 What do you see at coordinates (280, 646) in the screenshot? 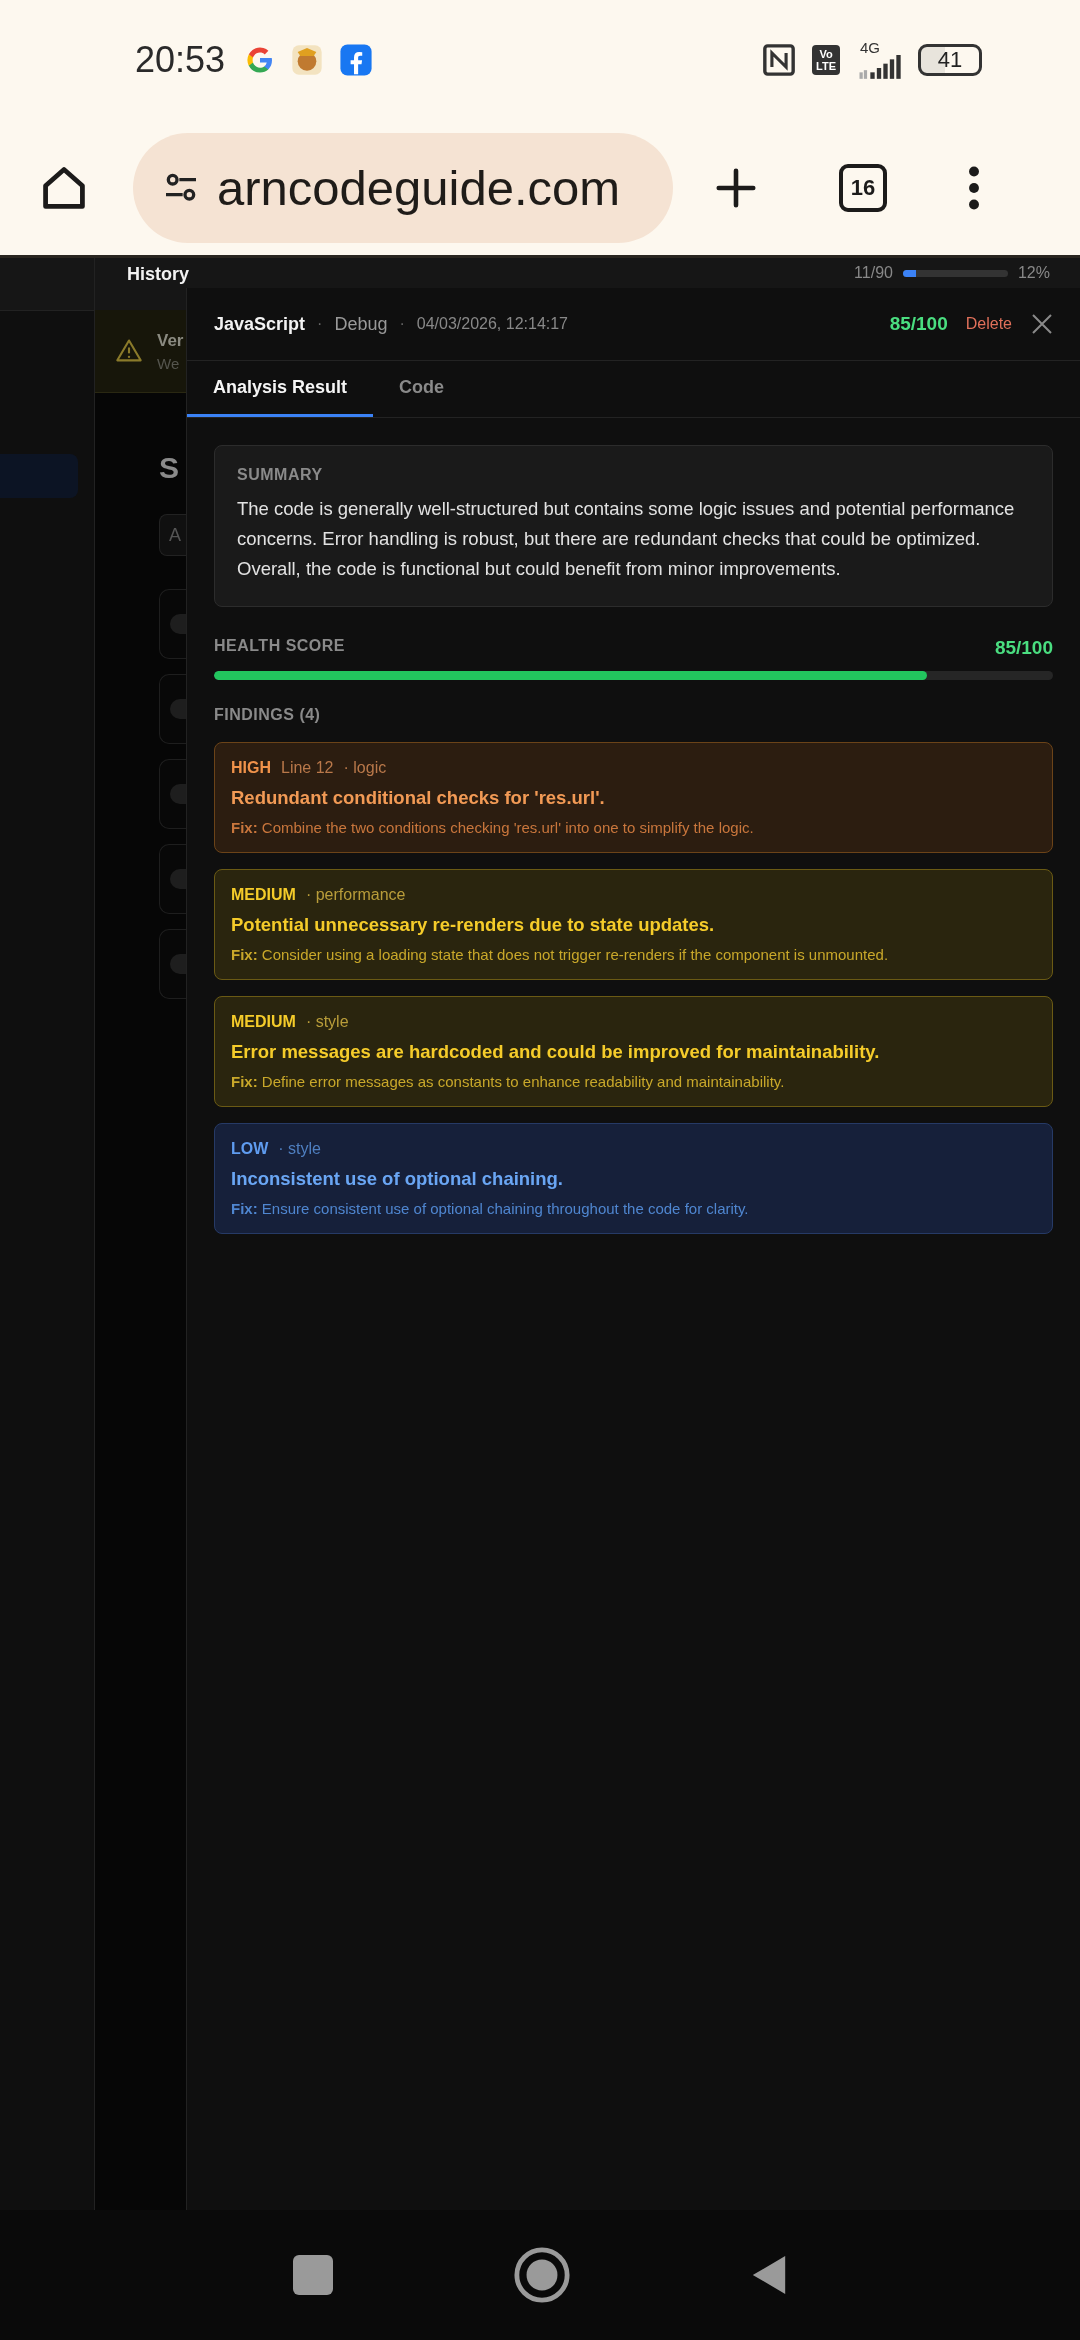
I see `health-score-label: HEALTH SCORE` at bounding box center [280, 646].